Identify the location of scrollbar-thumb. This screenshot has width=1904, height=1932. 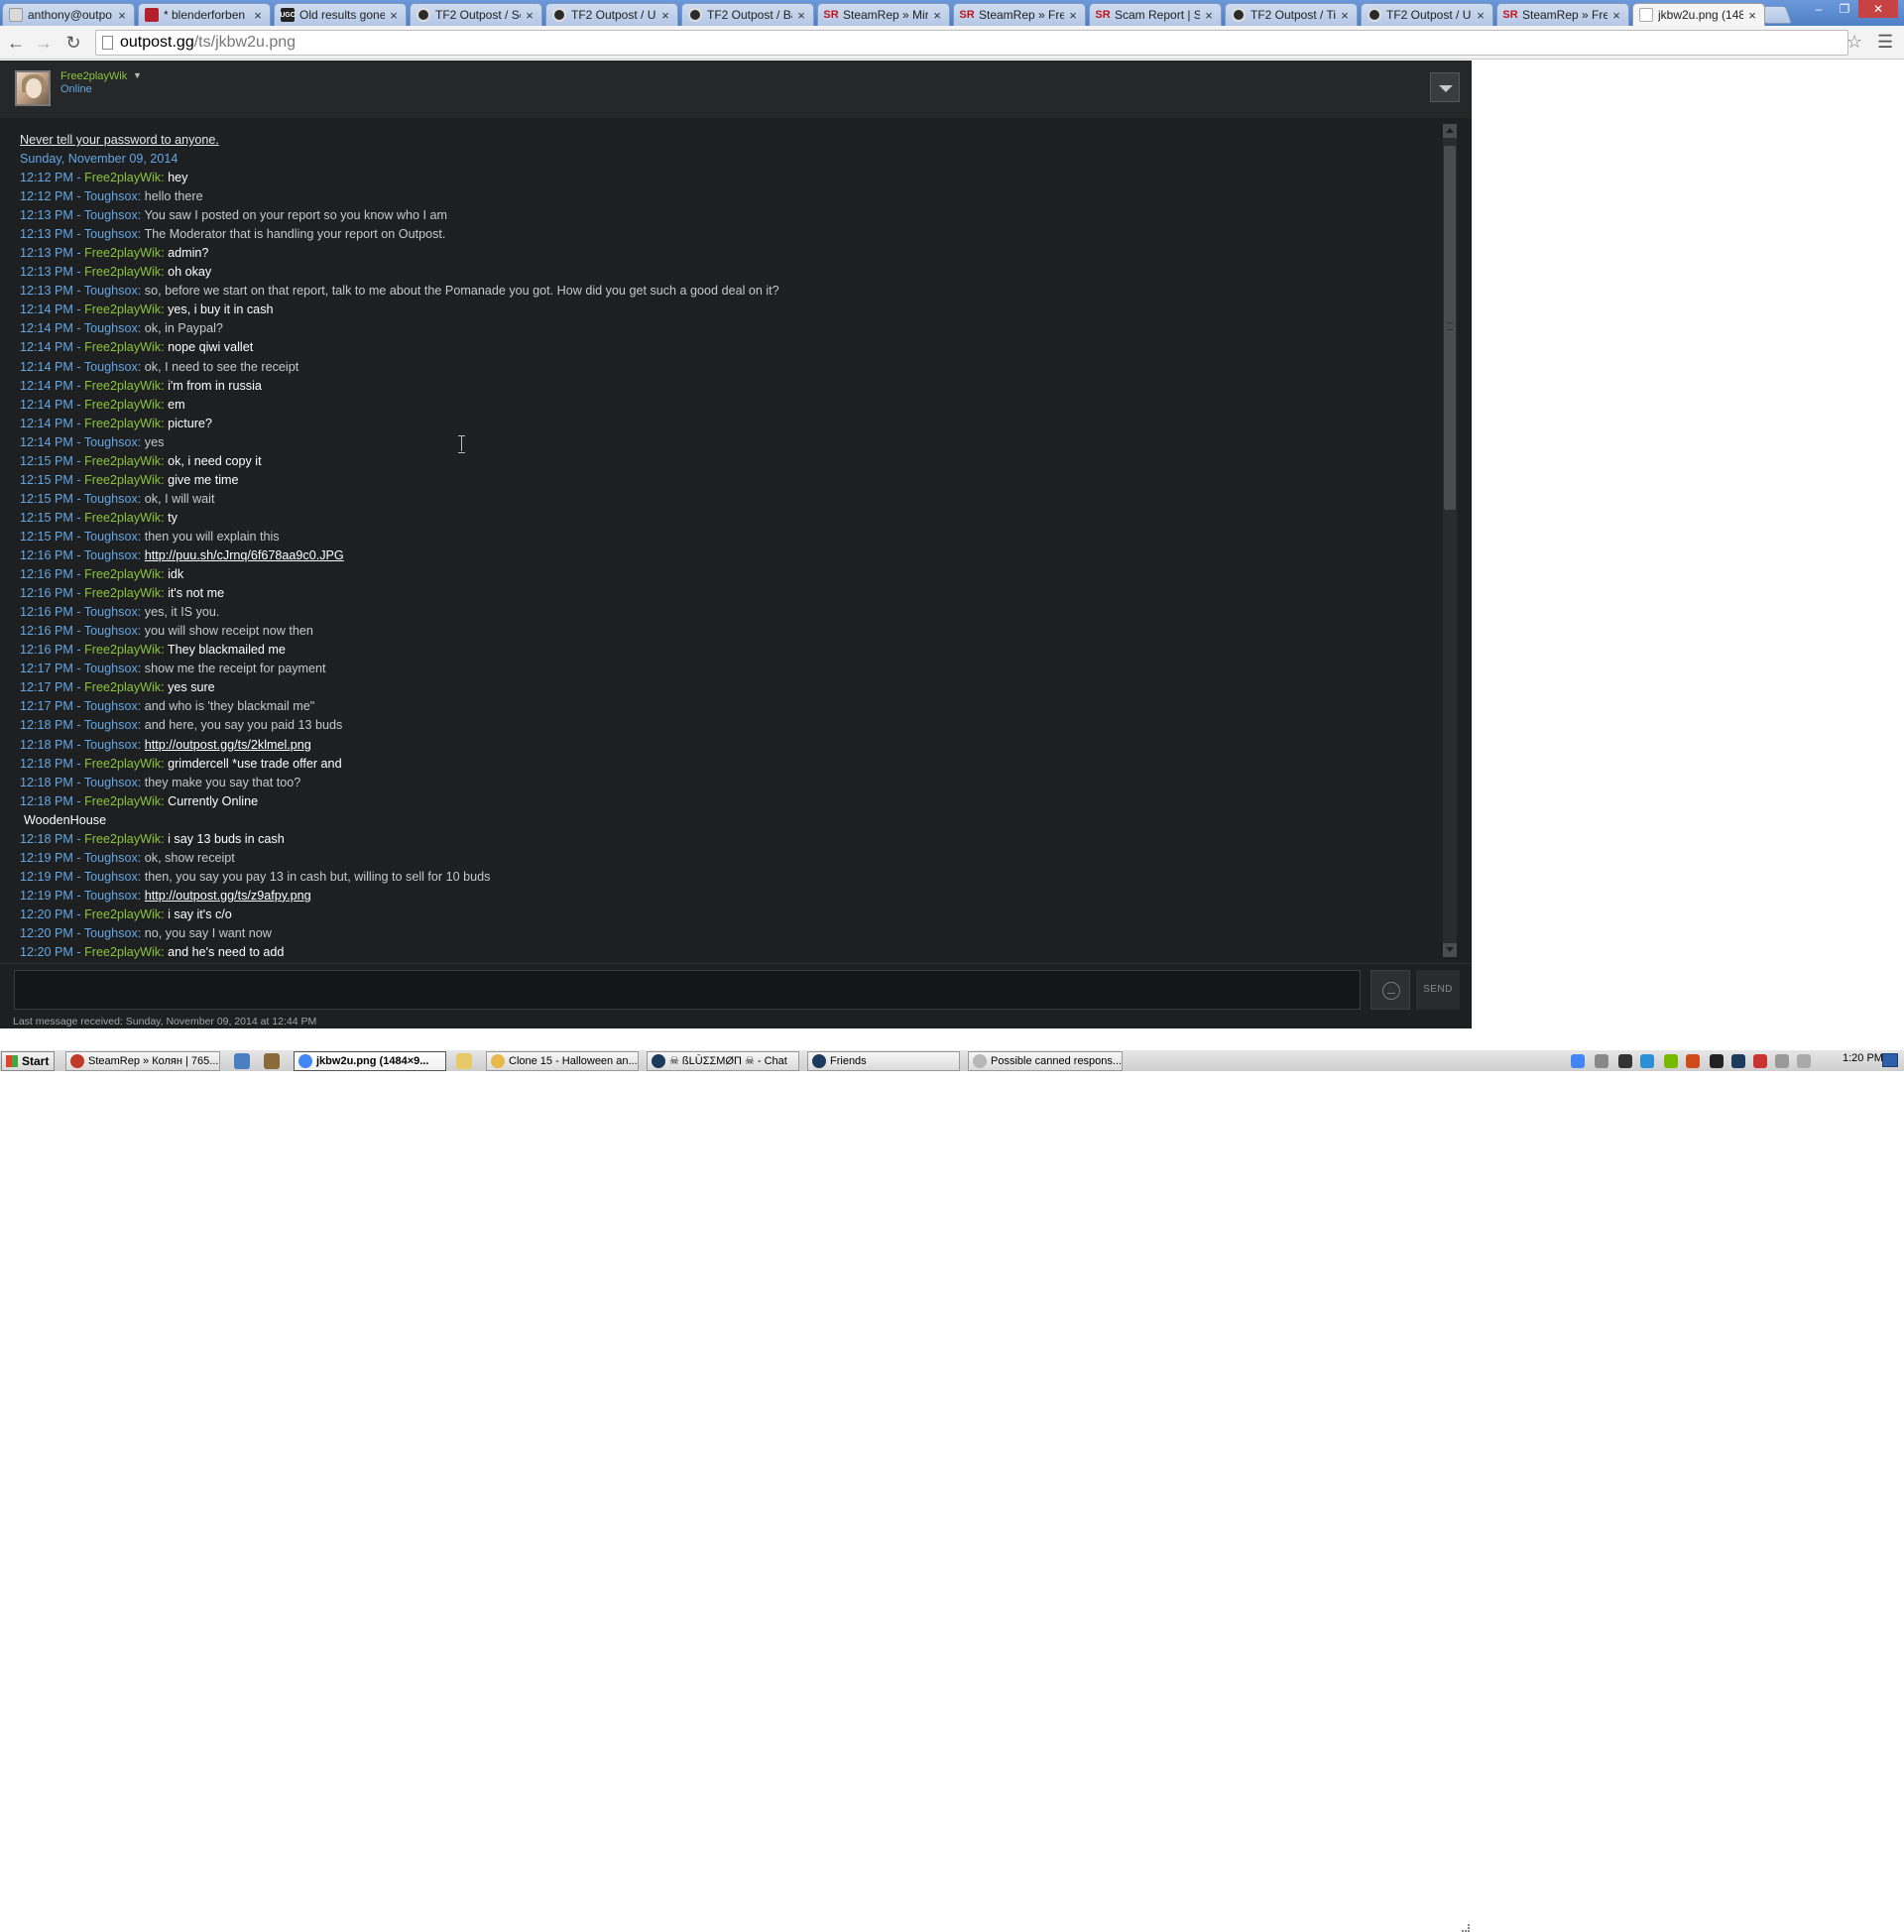
(1450, 328).